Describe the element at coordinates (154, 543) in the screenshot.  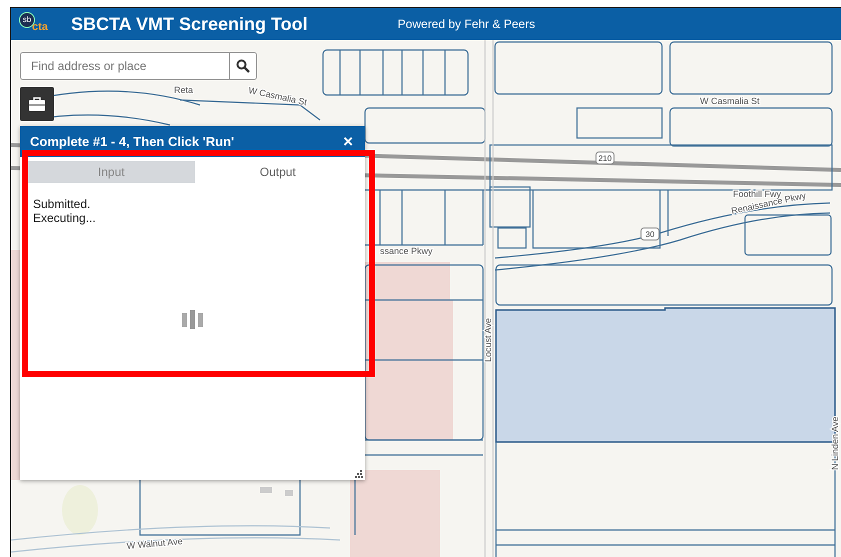
I see `street-label: W Walnut Ave` at that location.